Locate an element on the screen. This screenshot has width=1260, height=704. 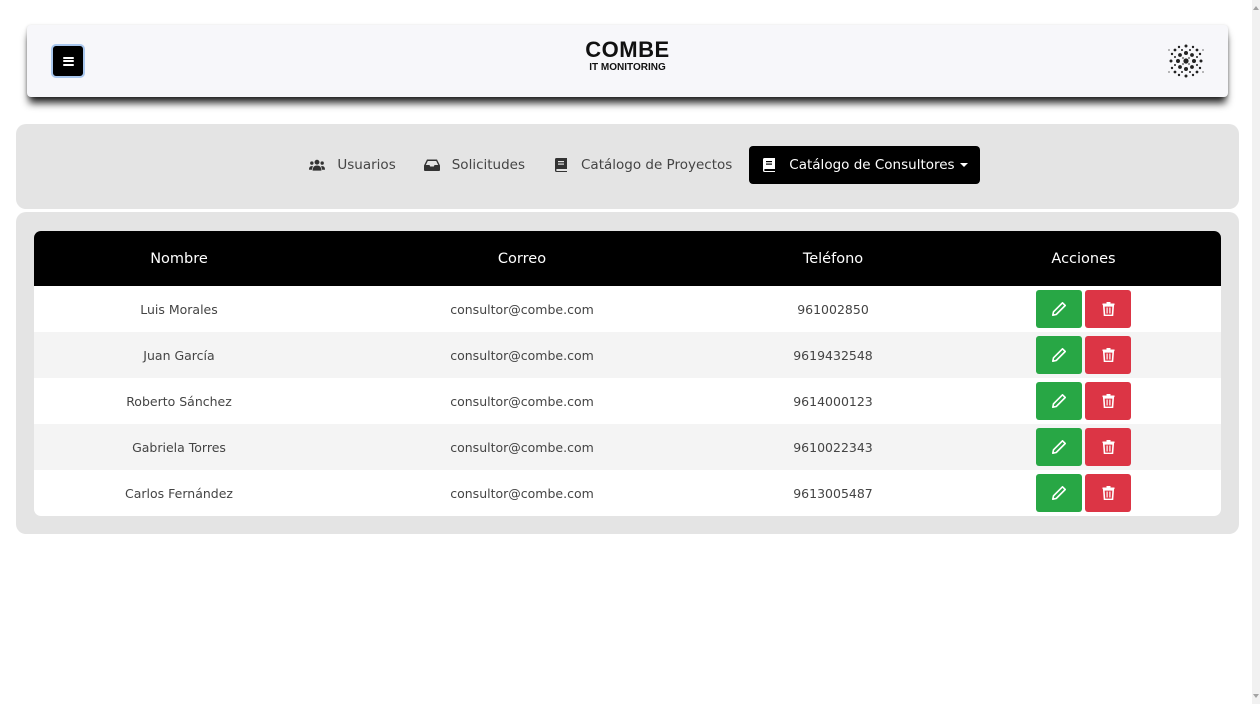
cell-nombre: Gabriela Torres is located at coordinates (179, 447).